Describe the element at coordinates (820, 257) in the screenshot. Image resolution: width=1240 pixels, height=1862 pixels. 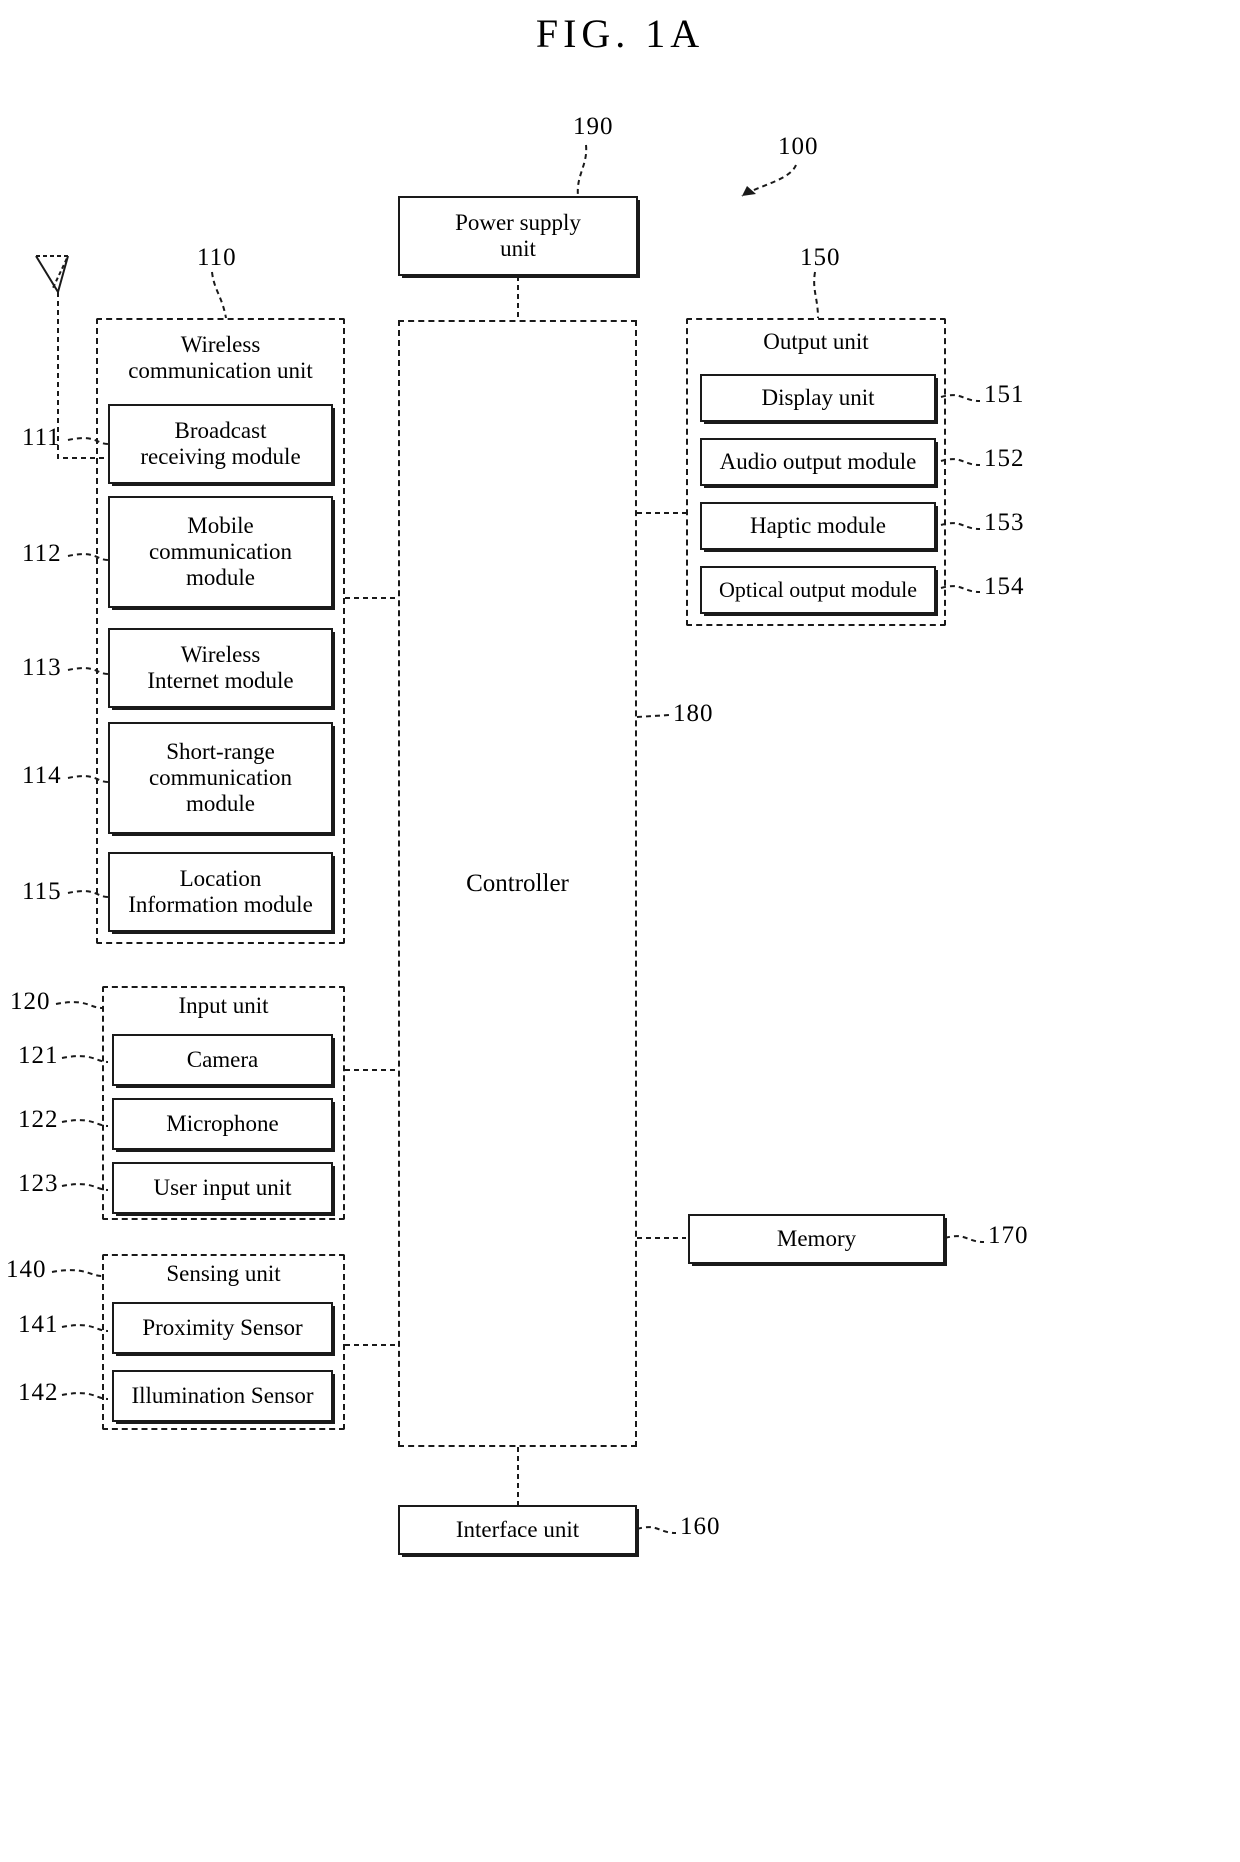
I see `ref-150: 150` at that location.